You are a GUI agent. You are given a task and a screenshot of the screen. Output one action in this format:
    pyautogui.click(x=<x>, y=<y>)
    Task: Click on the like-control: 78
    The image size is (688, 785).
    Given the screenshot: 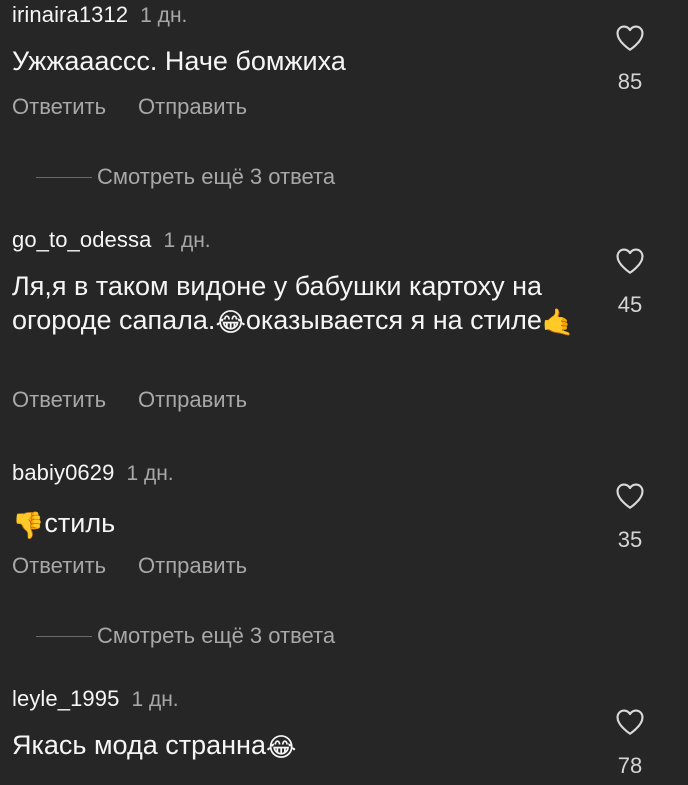 What is the action you would take?
    pyautogui.click(x=630, y=742)
    